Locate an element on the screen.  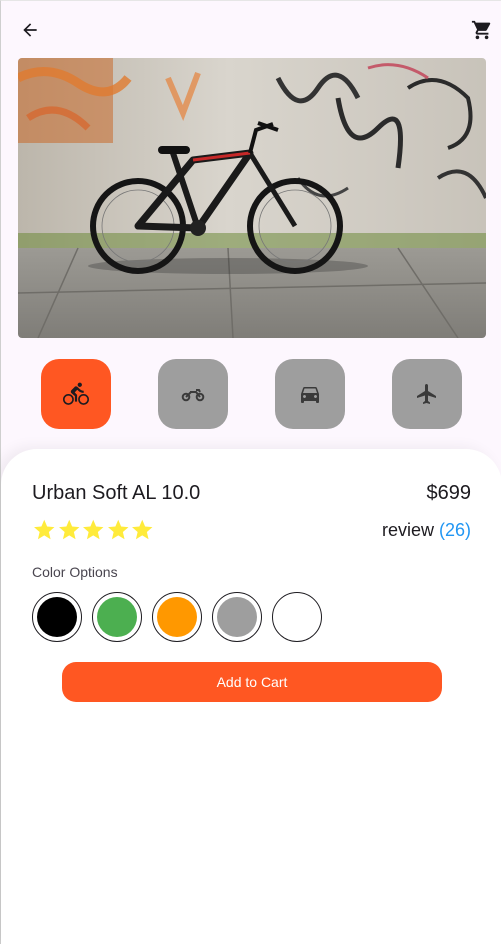
add-to-cart-button: Add to Cart is located at coordinates (252, 682).